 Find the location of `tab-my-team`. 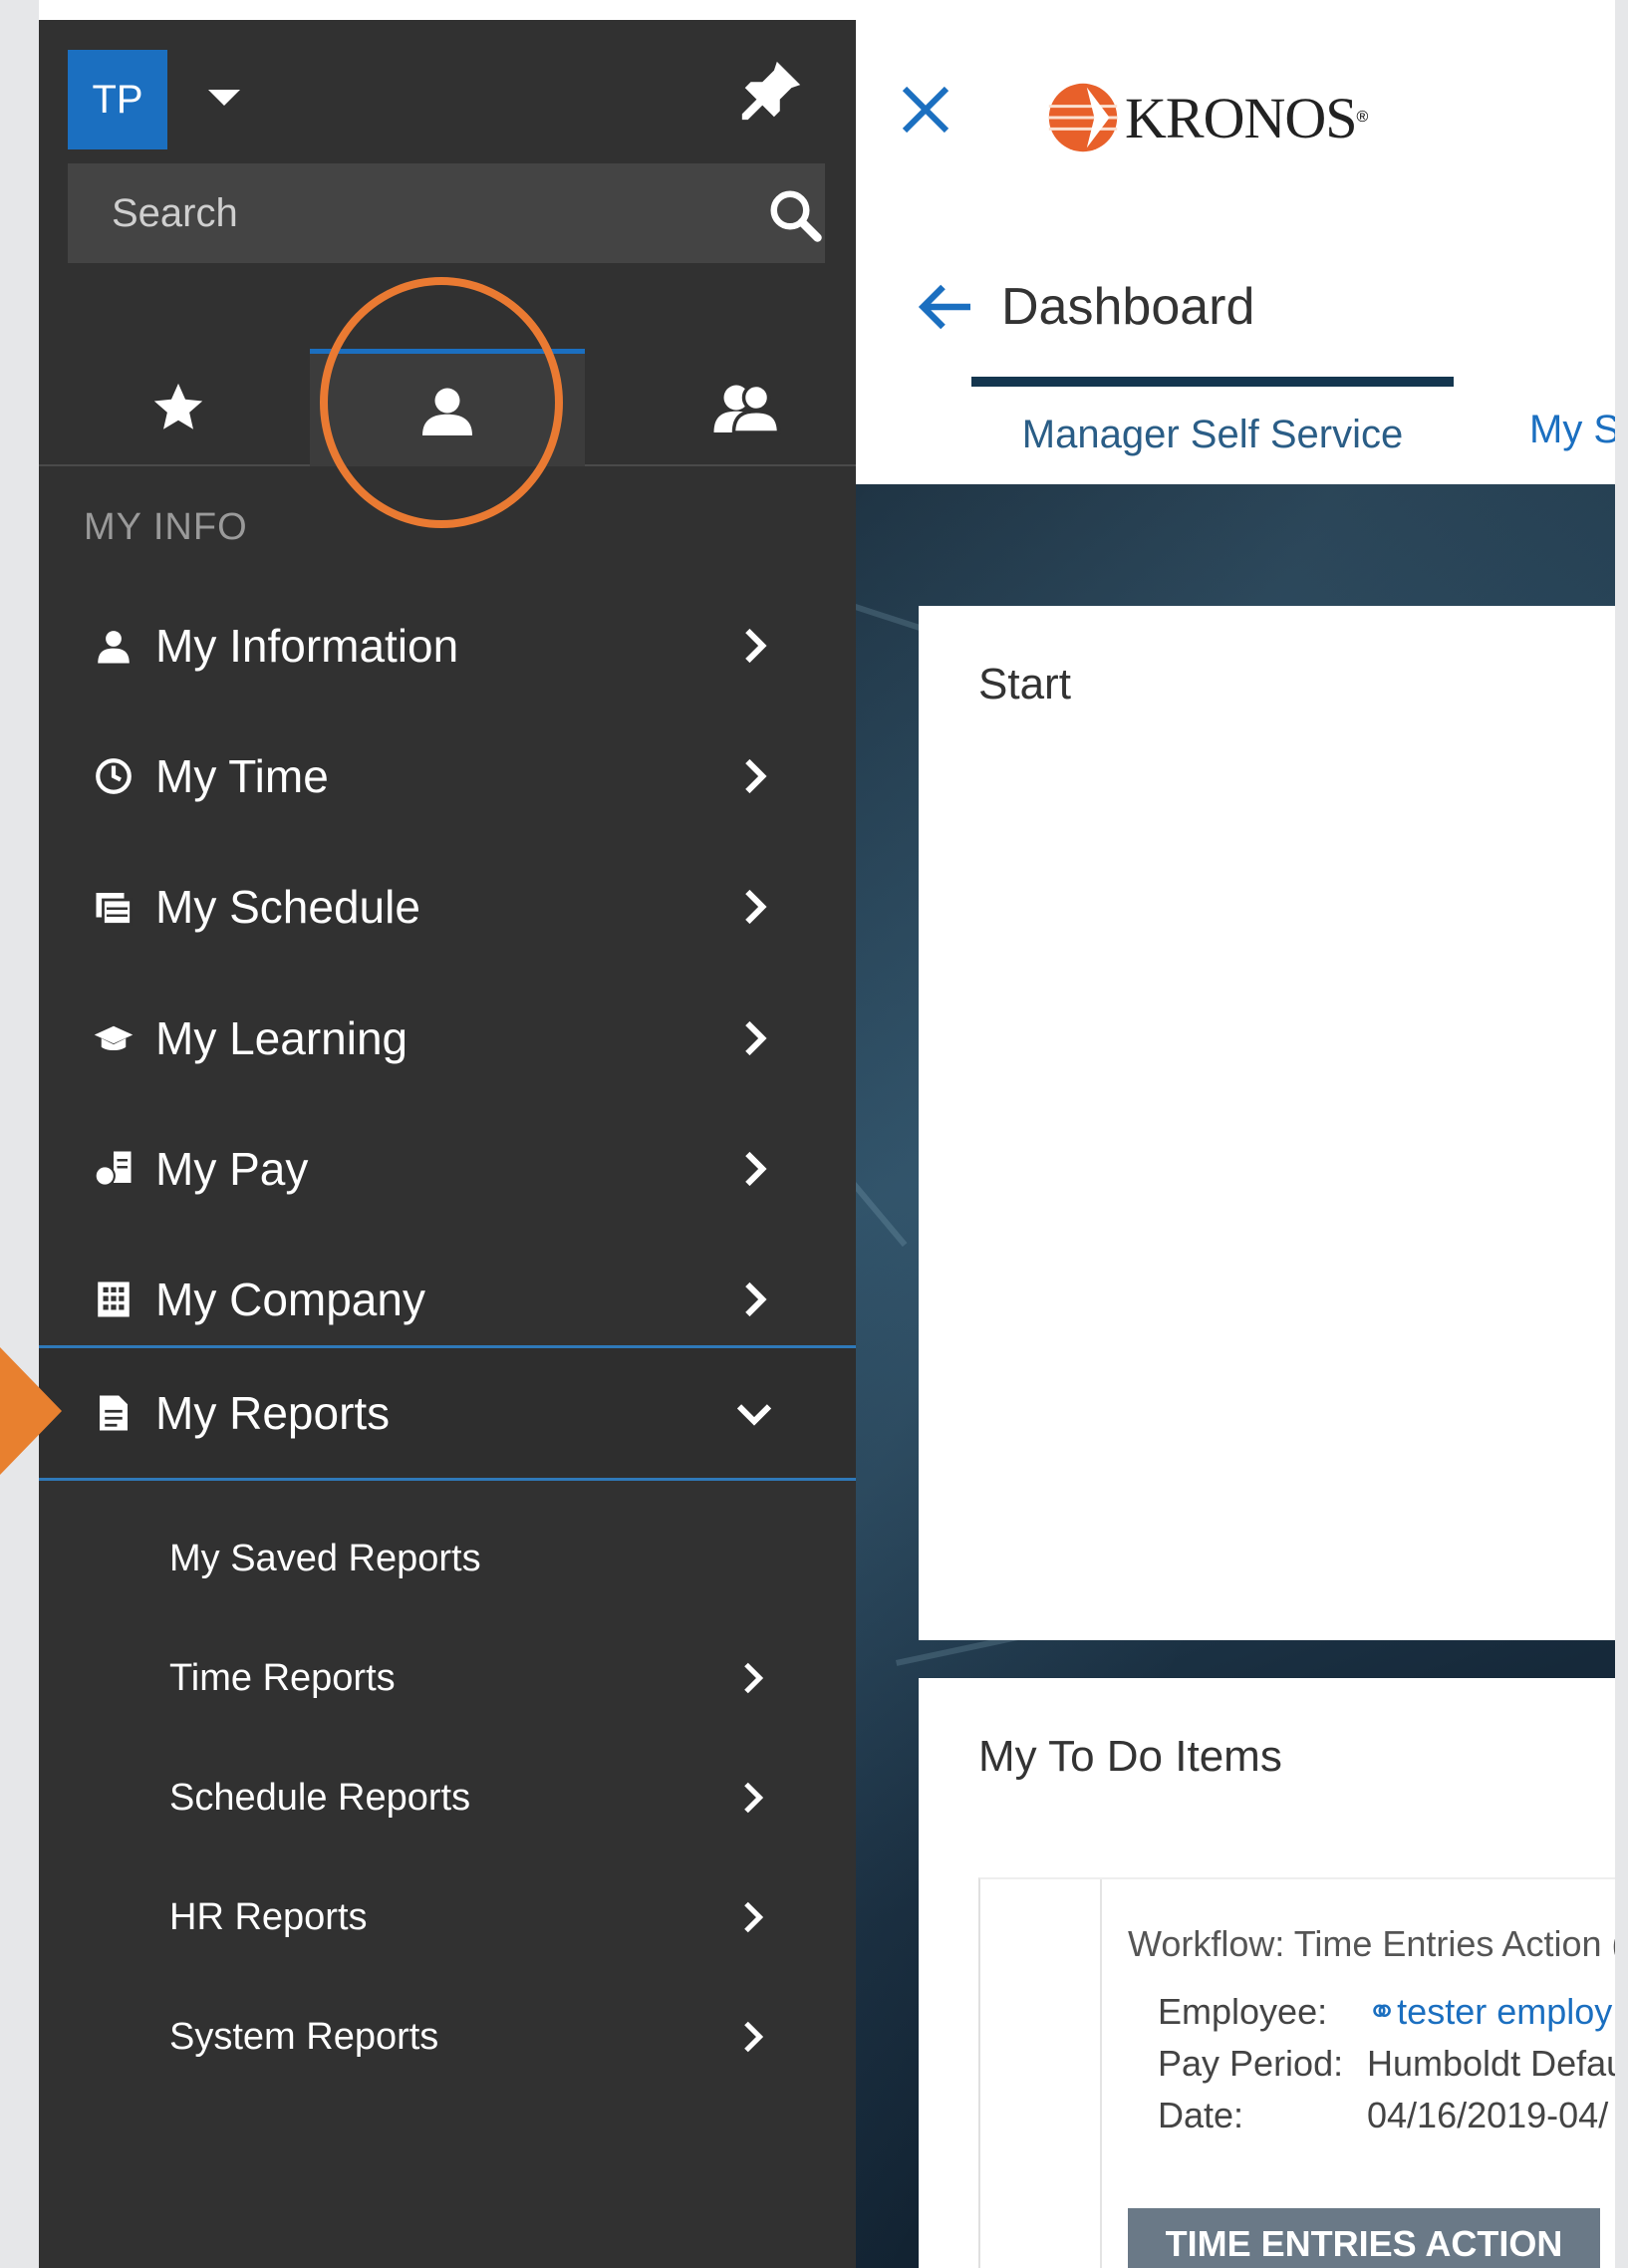

tab-my-team is located at coordinates (746, 408).